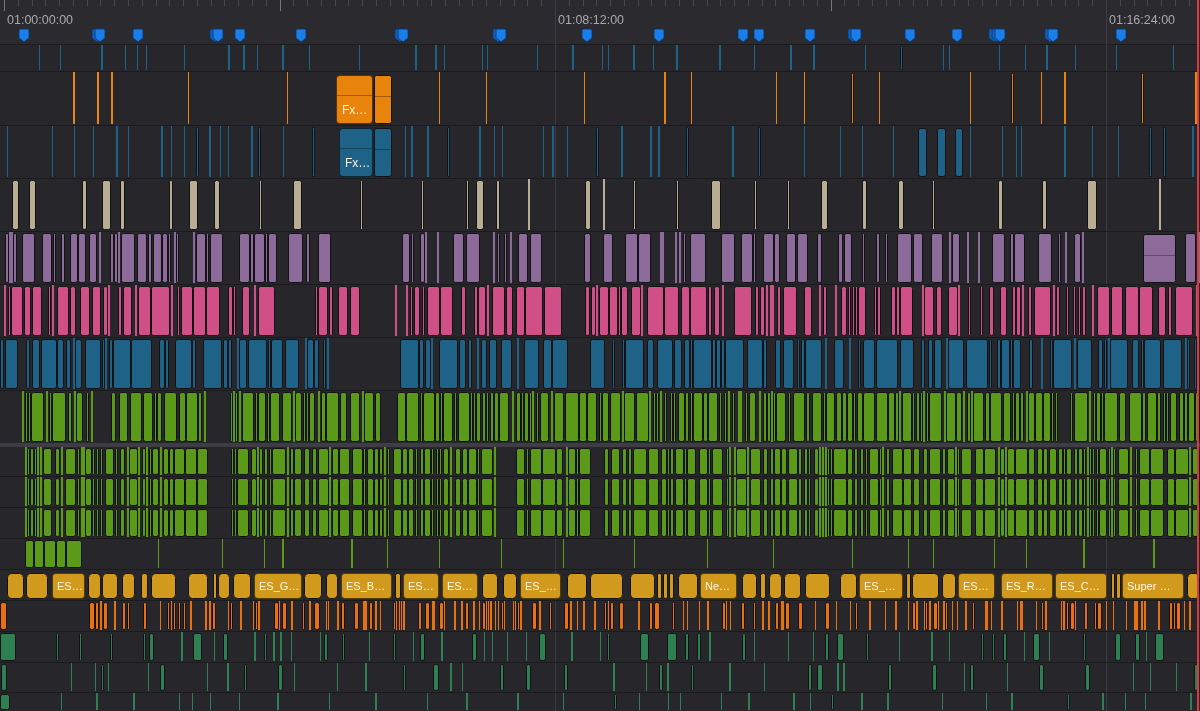  I want to click on time-ruler: 01:00:00:00 01:08:12:00 01:16:24:00, so click(600, 22).